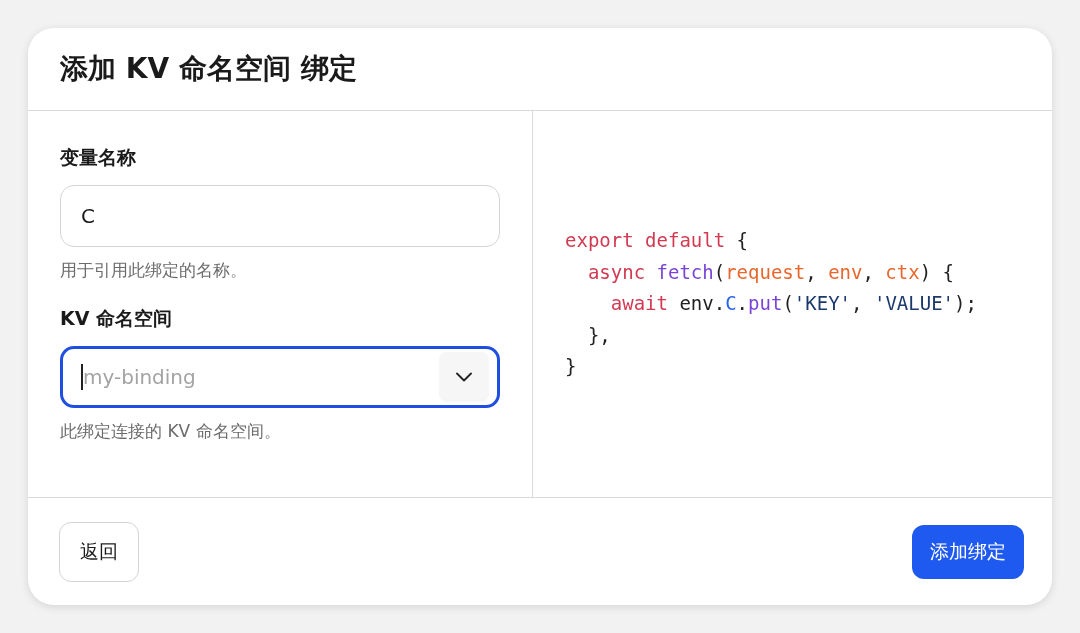  What do you see at coordinates (968, 551) in the screenshot?
I see `add-binding-button: 添加绑定` at bounding box center [968, 551].